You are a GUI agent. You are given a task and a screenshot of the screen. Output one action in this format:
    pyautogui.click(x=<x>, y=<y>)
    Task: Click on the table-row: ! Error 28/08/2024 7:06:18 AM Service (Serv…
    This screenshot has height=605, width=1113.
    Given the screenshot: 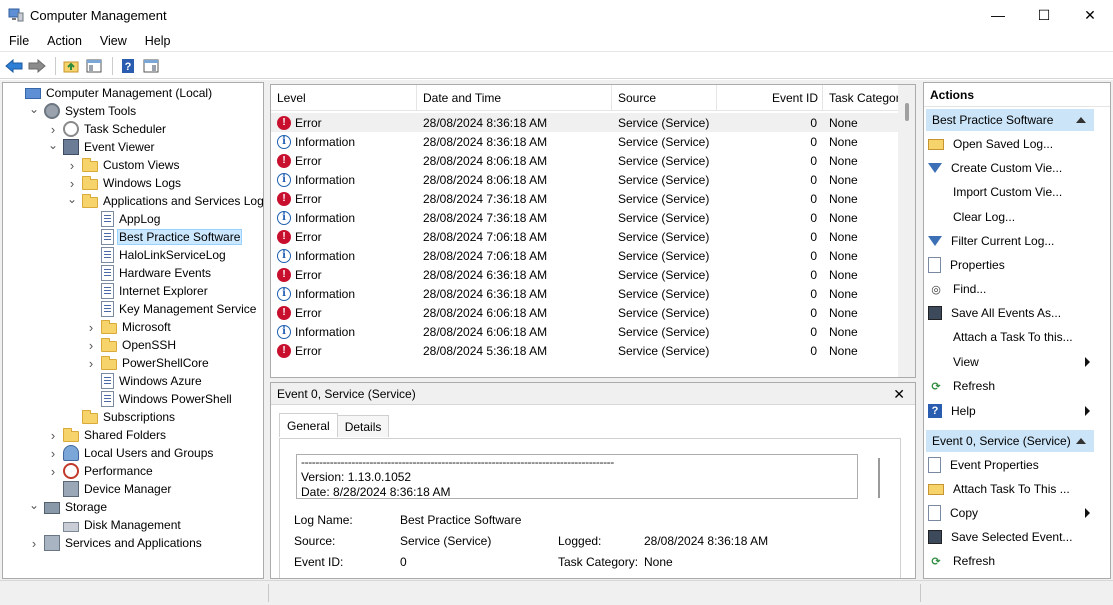 What is the action you would take?
    pyautogui.click(x=585, y=236)
    